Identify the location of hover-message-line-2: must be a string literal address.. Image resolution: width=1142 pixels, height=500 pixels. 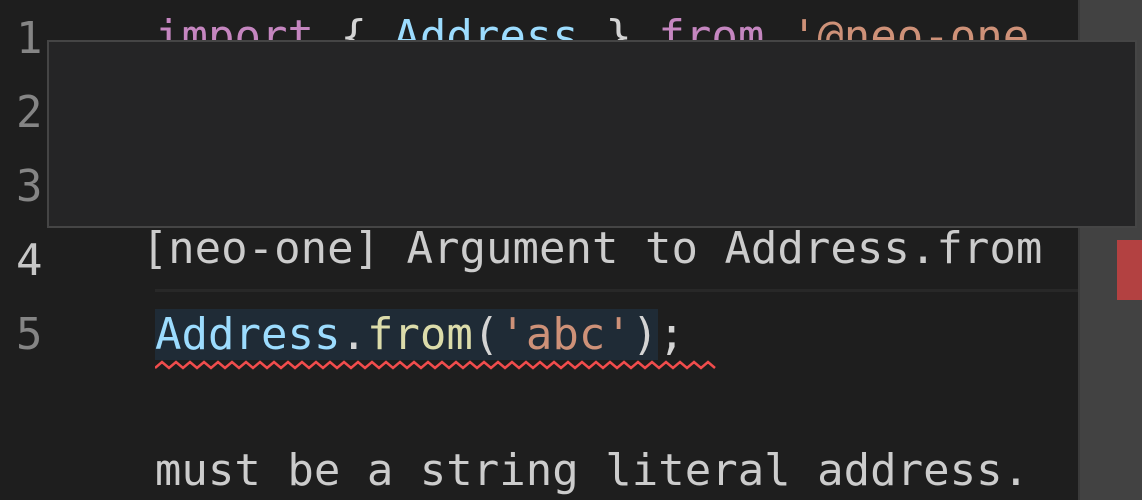
(592, 470).